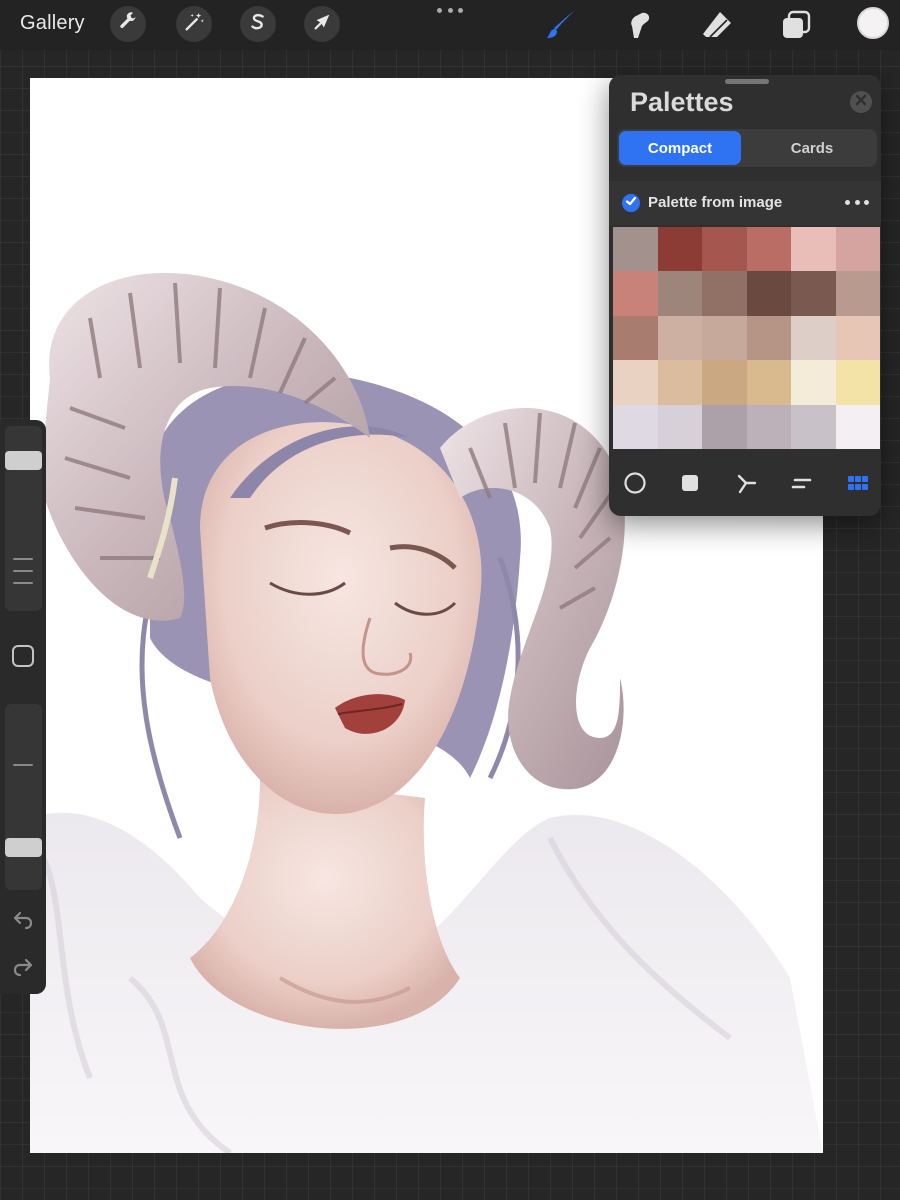 Image resolution: width=900 pixels, height=1200 pixels. Describe the element at coordinates (715, 202) in the screenshot. I see `palette-name: Palette from image` at that location.